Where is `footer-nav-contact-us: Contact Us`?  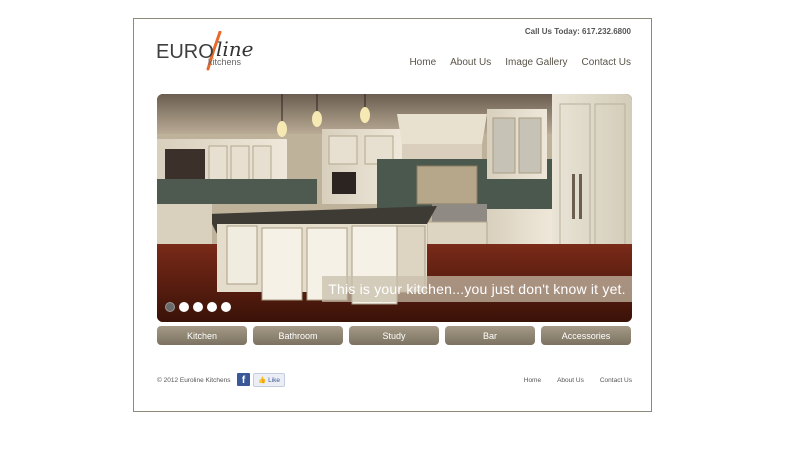 footer-nav-contact-us: Contact Us is located at coordinates (616, 380).